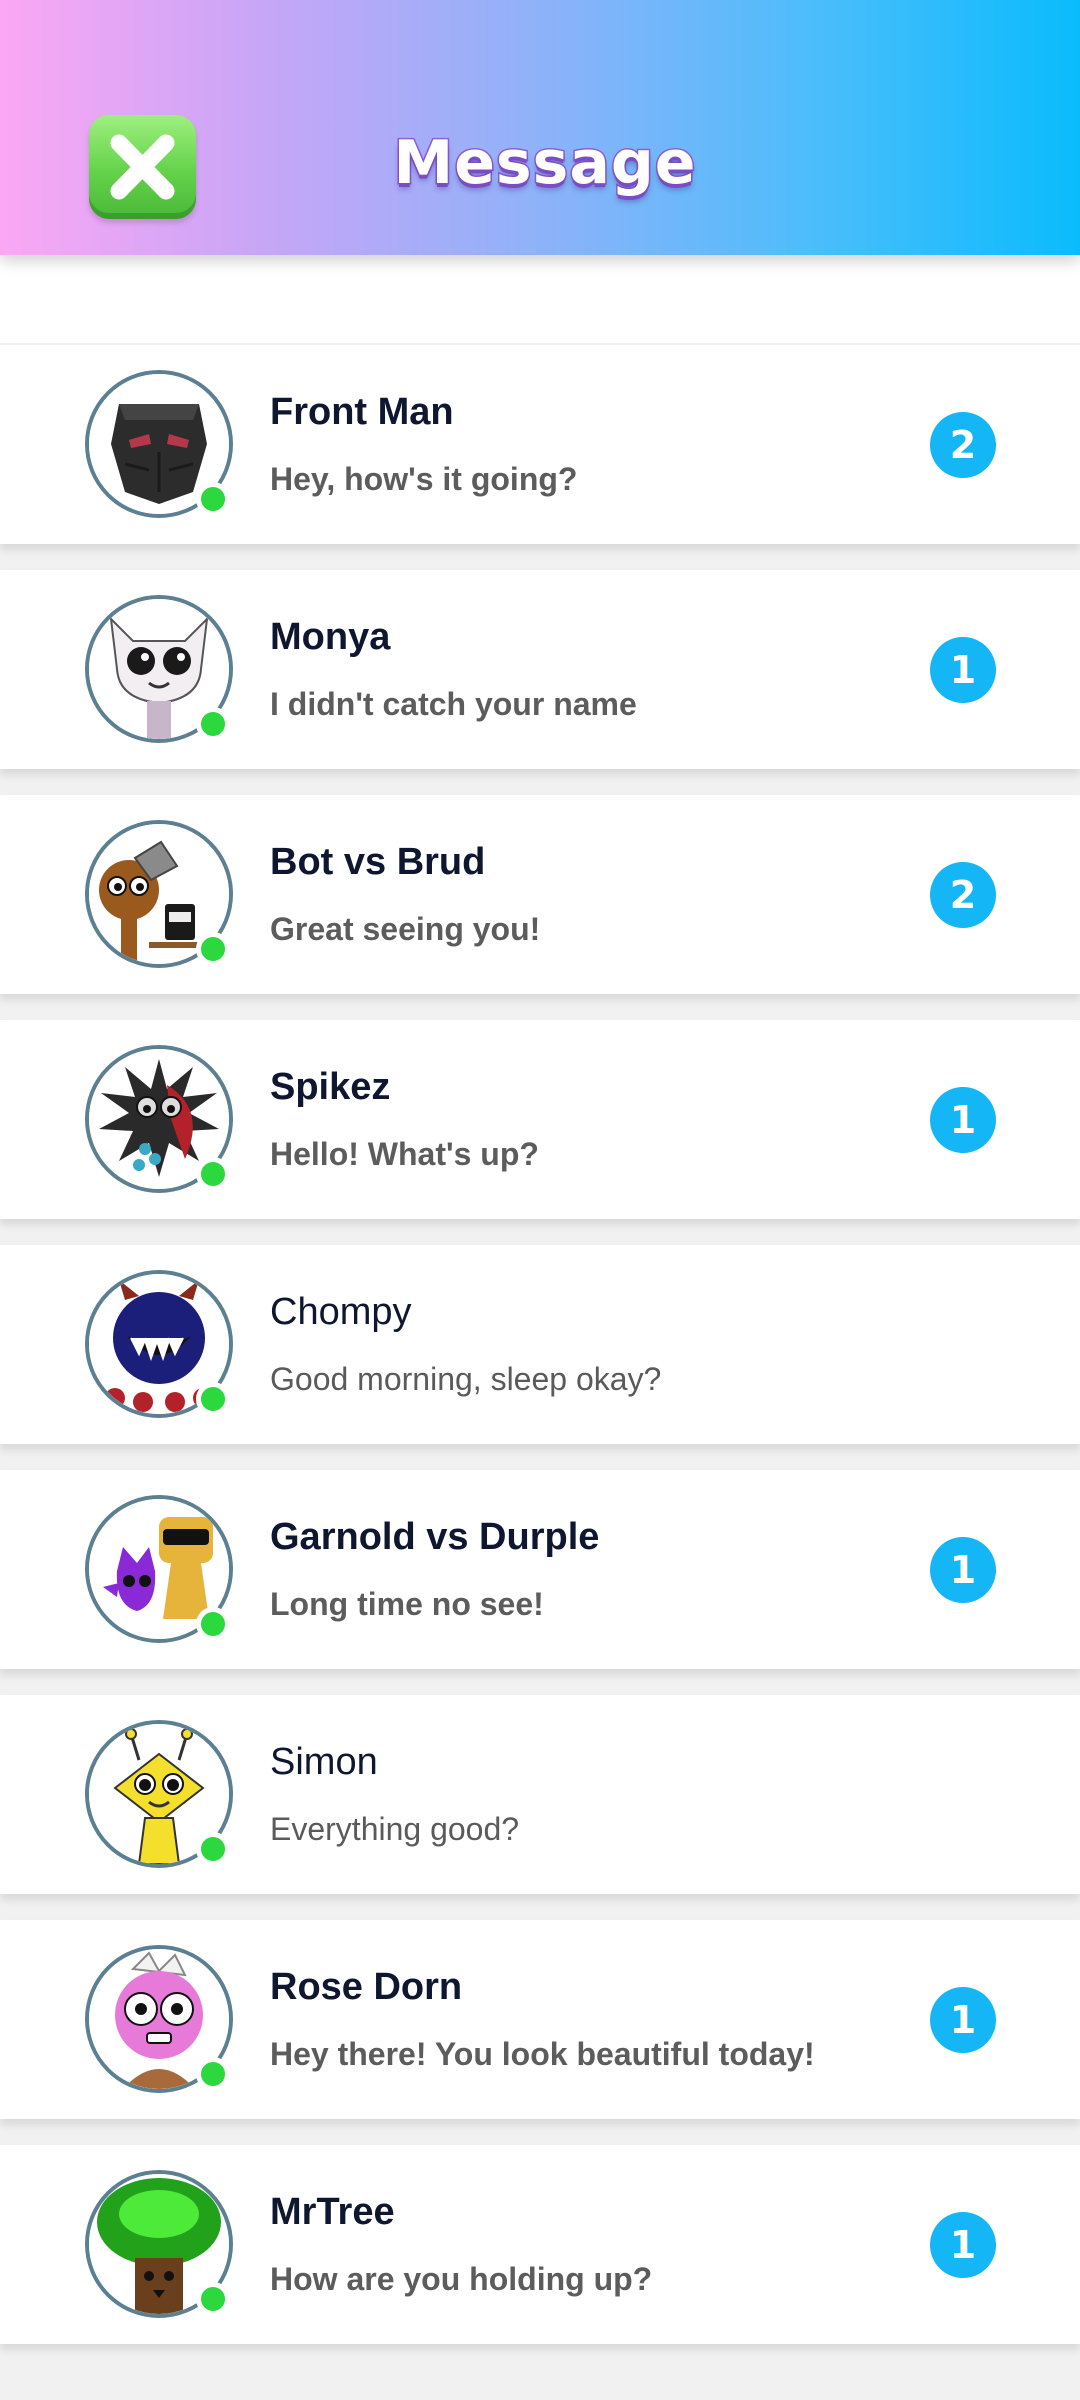 The width and height of the screenshot is (1080, 2400). I want to click on contact-name: Front Man, so click(362, 412).